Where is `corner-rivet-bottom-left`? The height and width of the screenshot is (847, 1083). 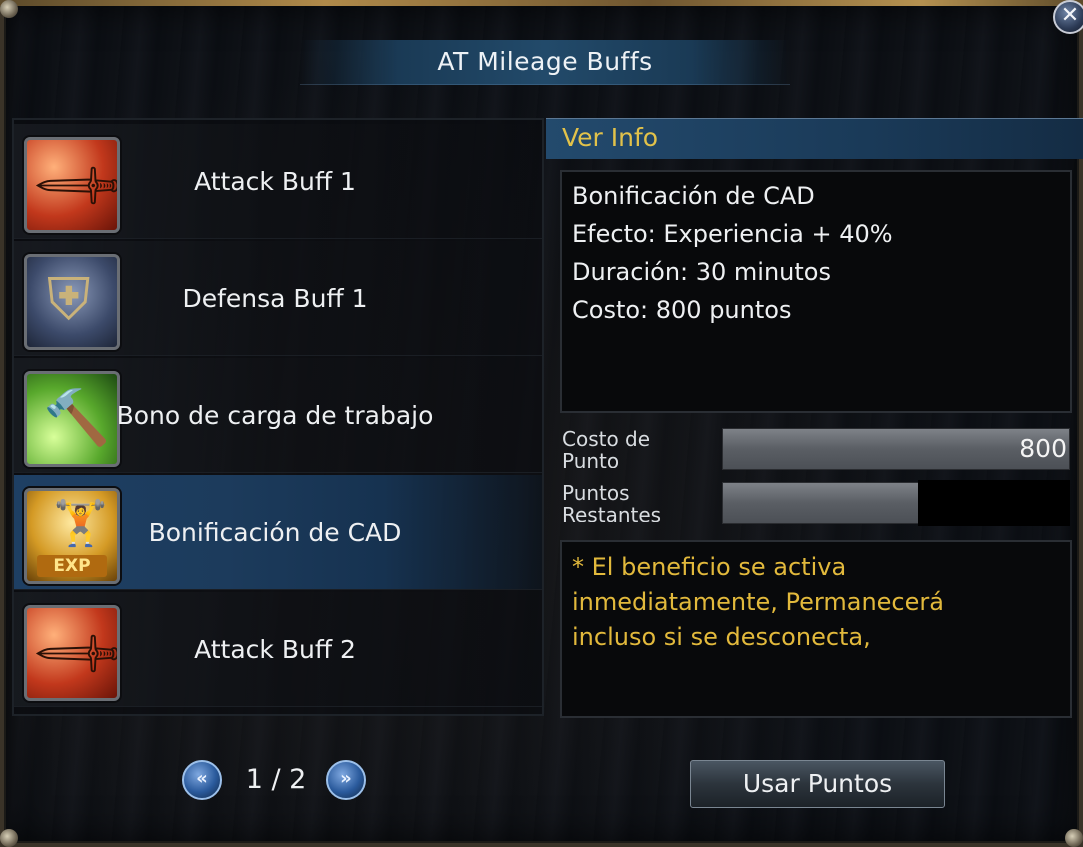
corner-rivet-bottom-left is located at coordinates (9, 838).